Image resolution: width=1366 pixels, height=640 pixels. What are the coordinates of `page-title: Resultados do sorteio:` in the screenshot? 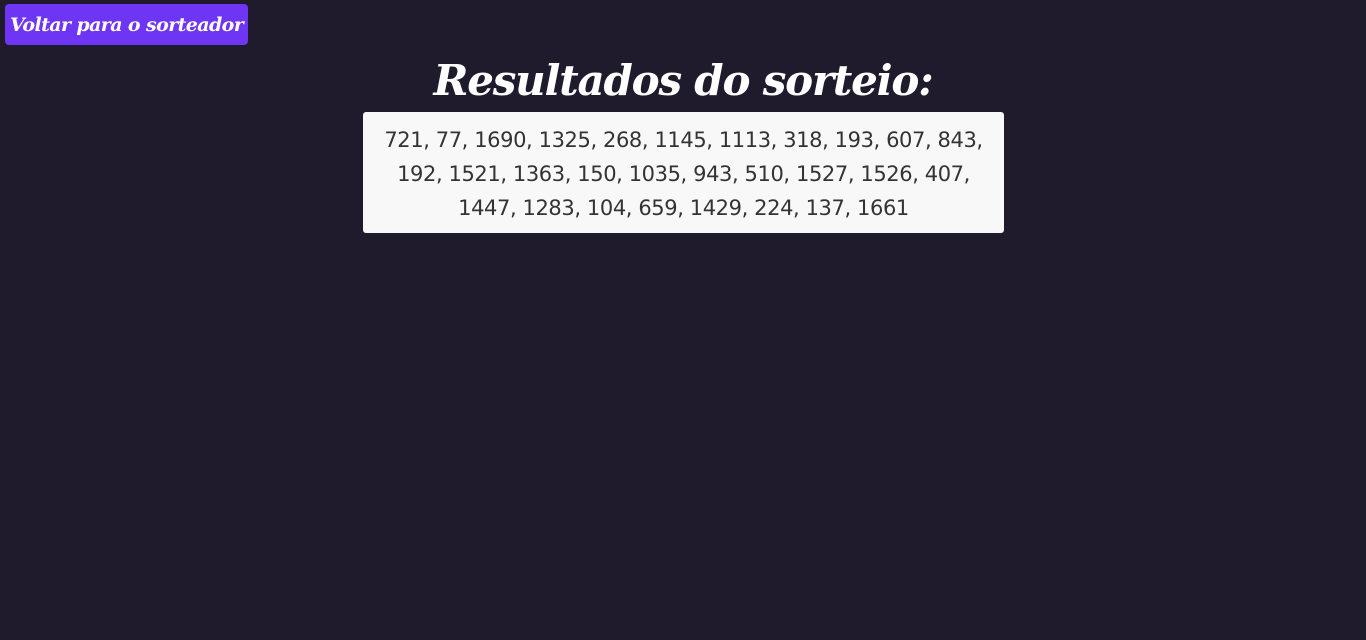 It's located at (683, 80).